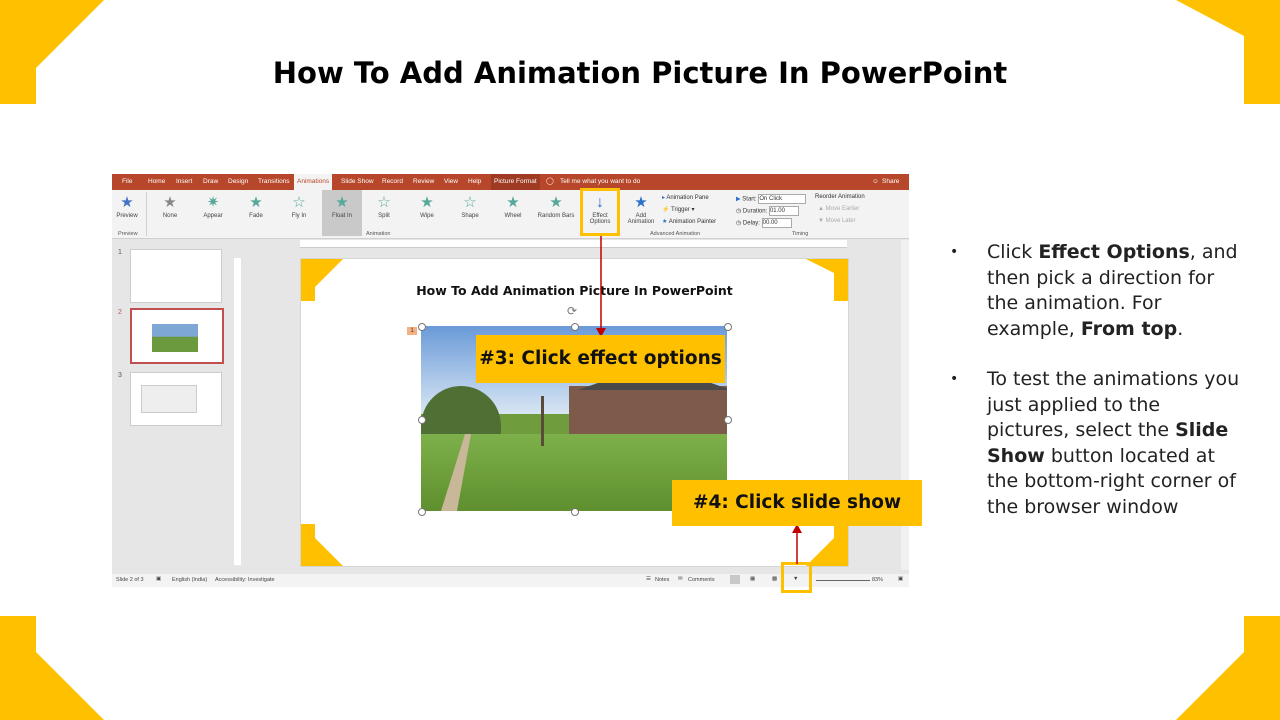  What do you see at coordinates (156, 182) in the screenshot?
I see `tab-home: Home` at bounding box center [156, 182].